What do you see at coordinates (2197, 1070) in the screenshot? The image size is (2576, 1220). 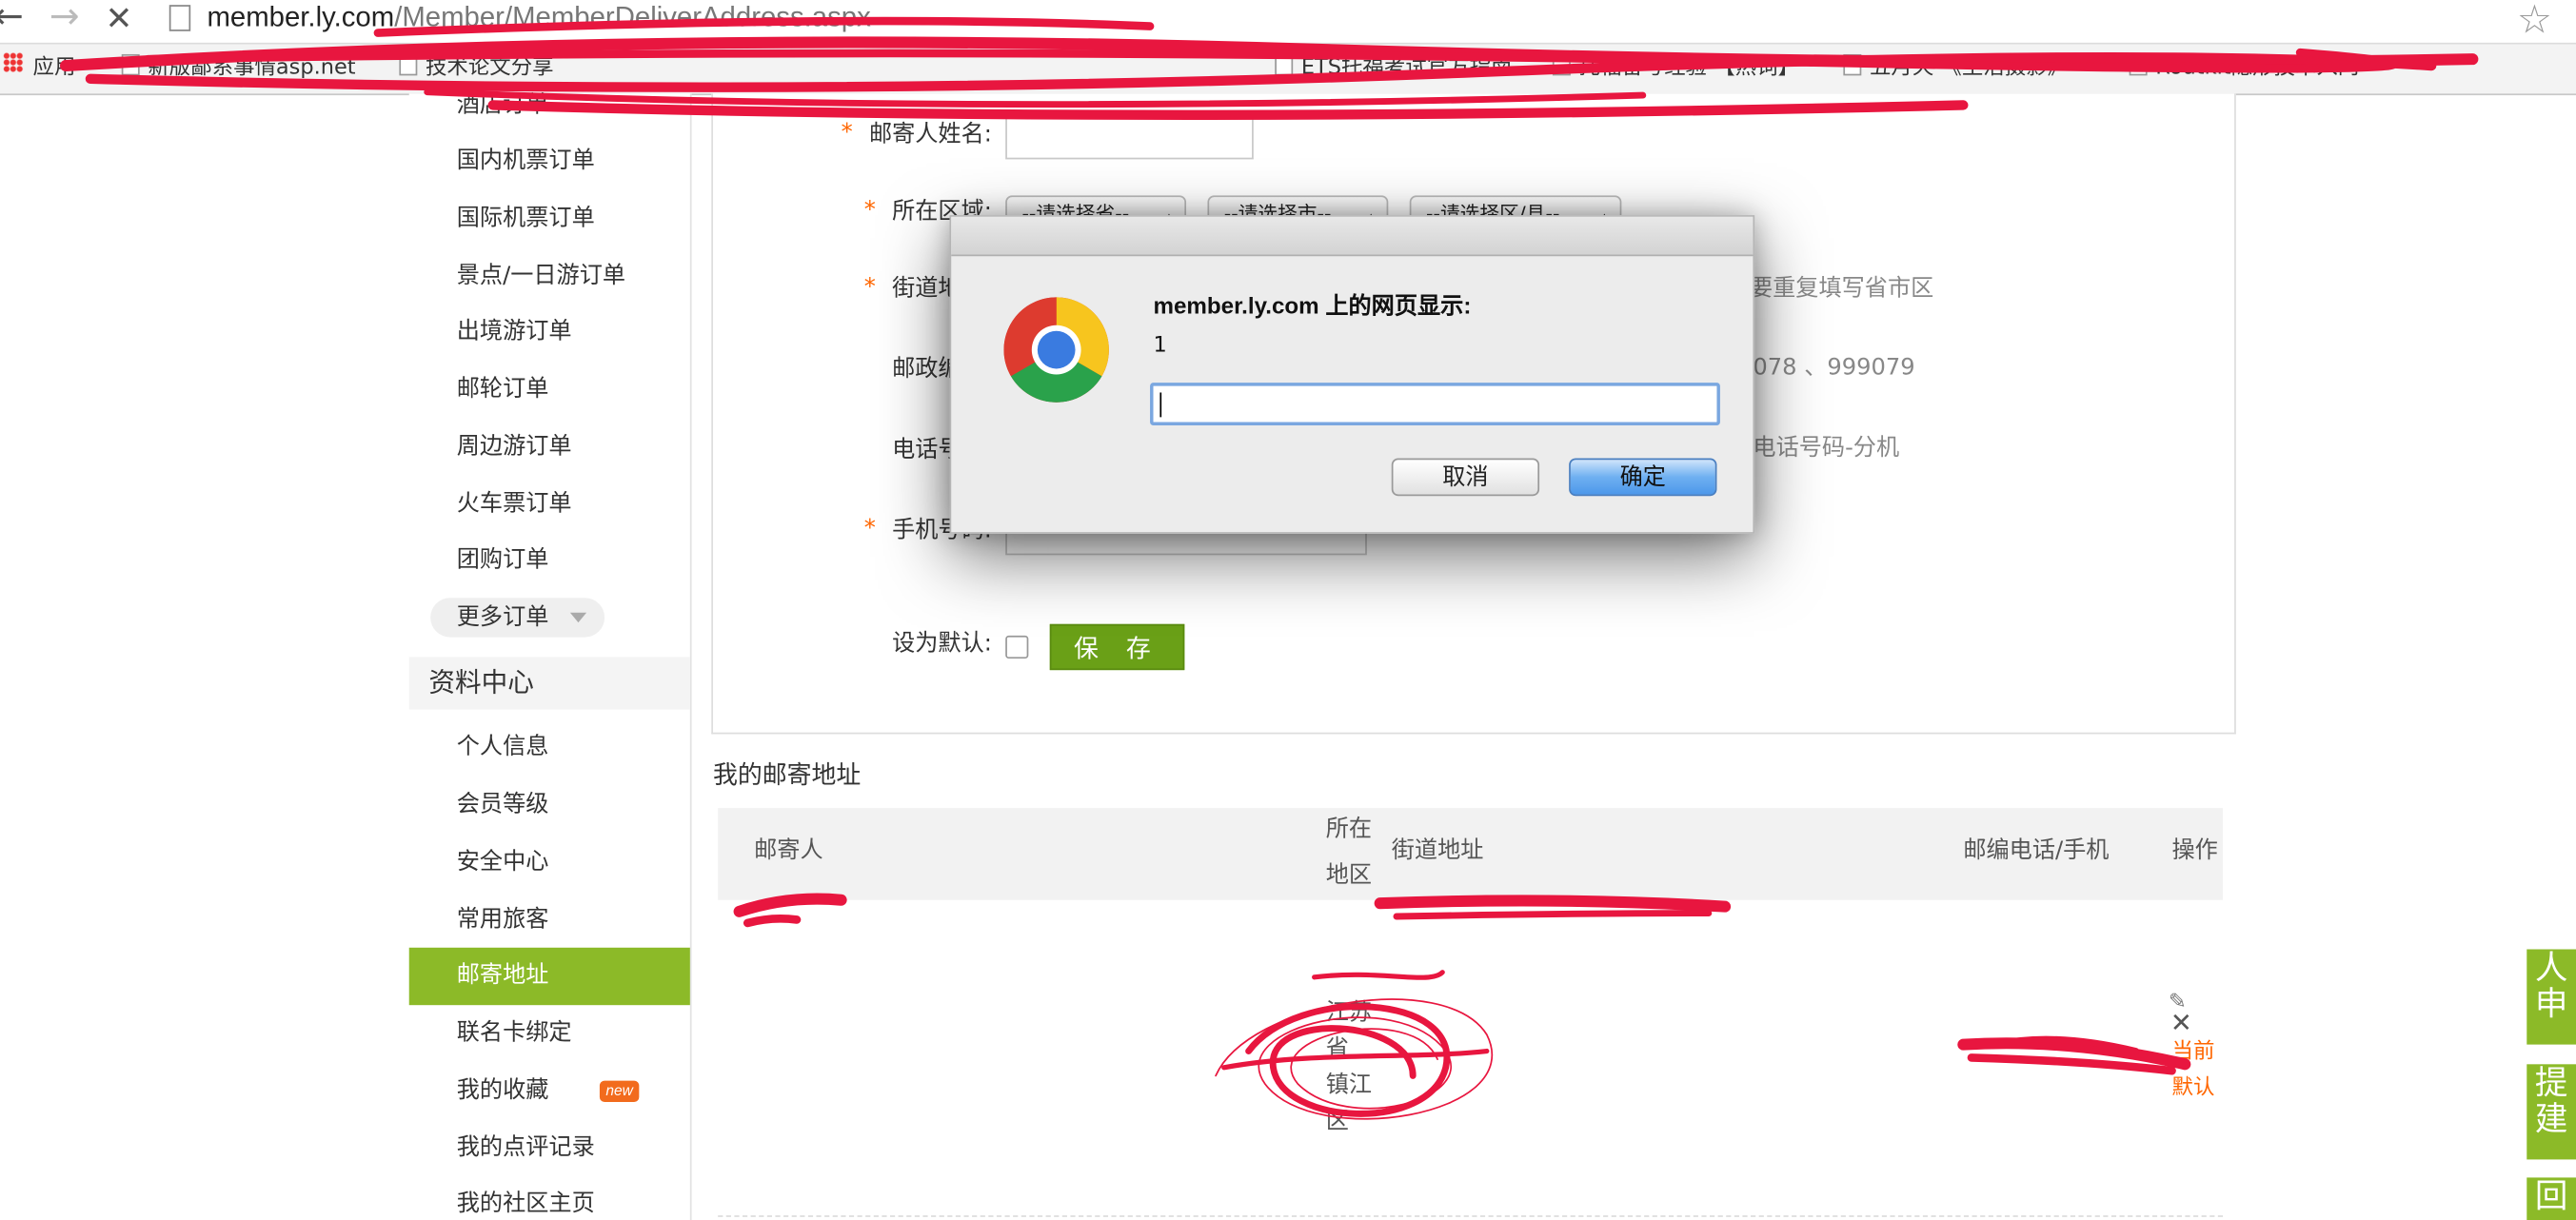 I see `set-default-link: 当前默认` at bounding box center [2197, 1070].